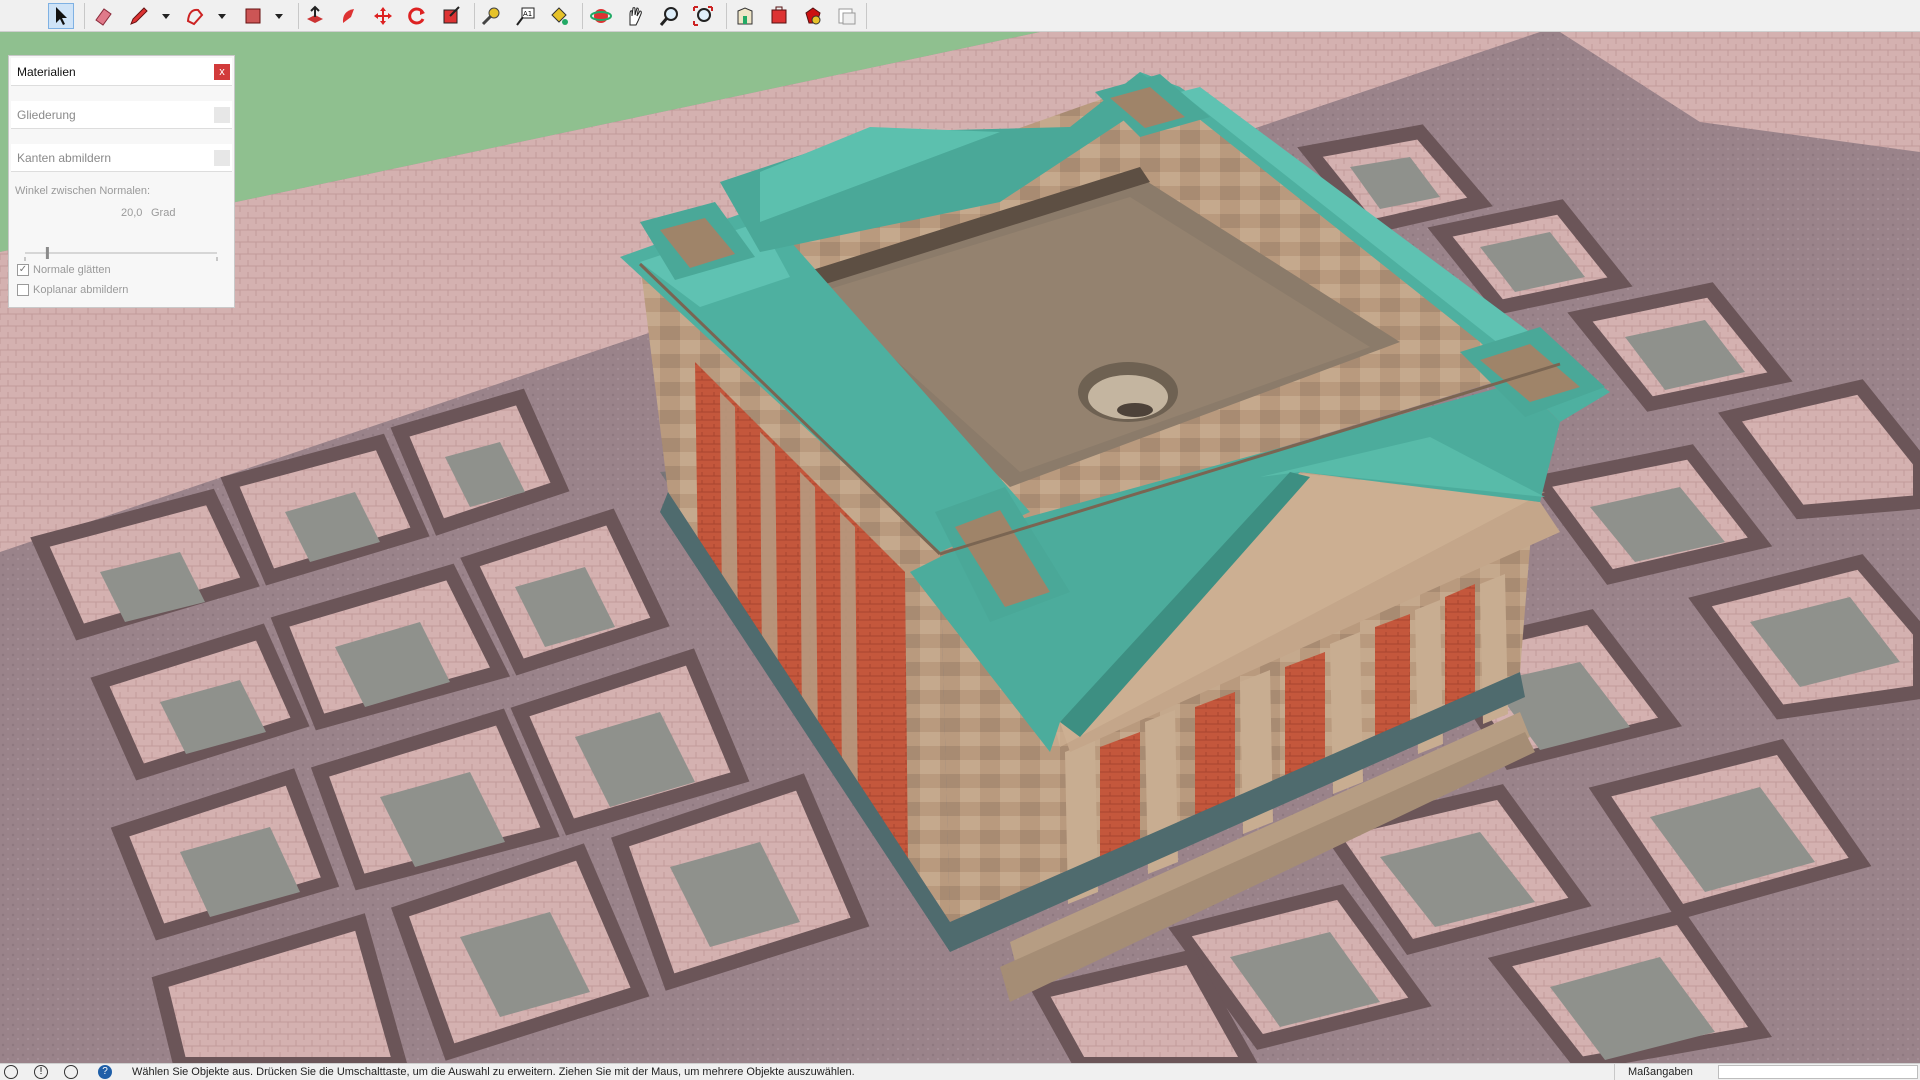 The image size is (1920, 1080). I want to click on eraser-icon, so click(103, 16).